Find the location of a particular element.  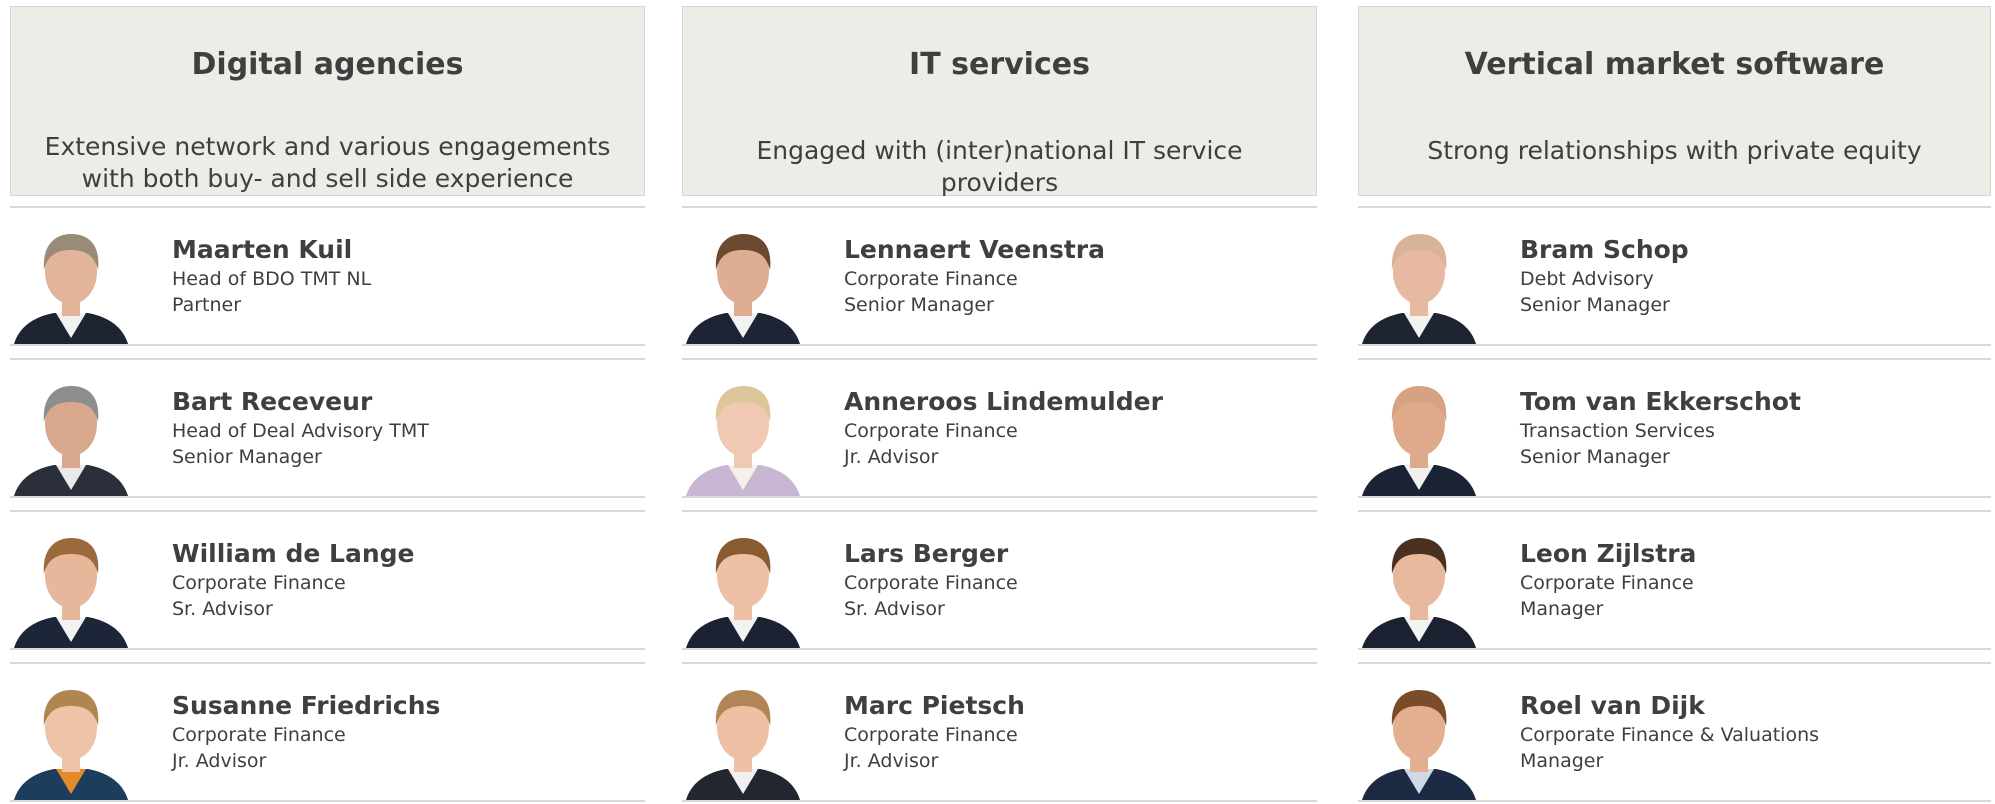

person-name: Marc Pietsch is located at coordinates (934, 705).